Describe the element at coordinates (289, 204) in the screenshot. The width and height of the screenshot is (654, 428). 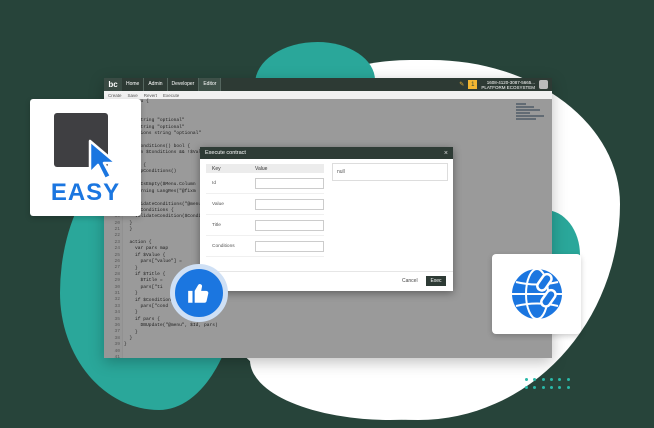
I see `param-value-input` at that location.